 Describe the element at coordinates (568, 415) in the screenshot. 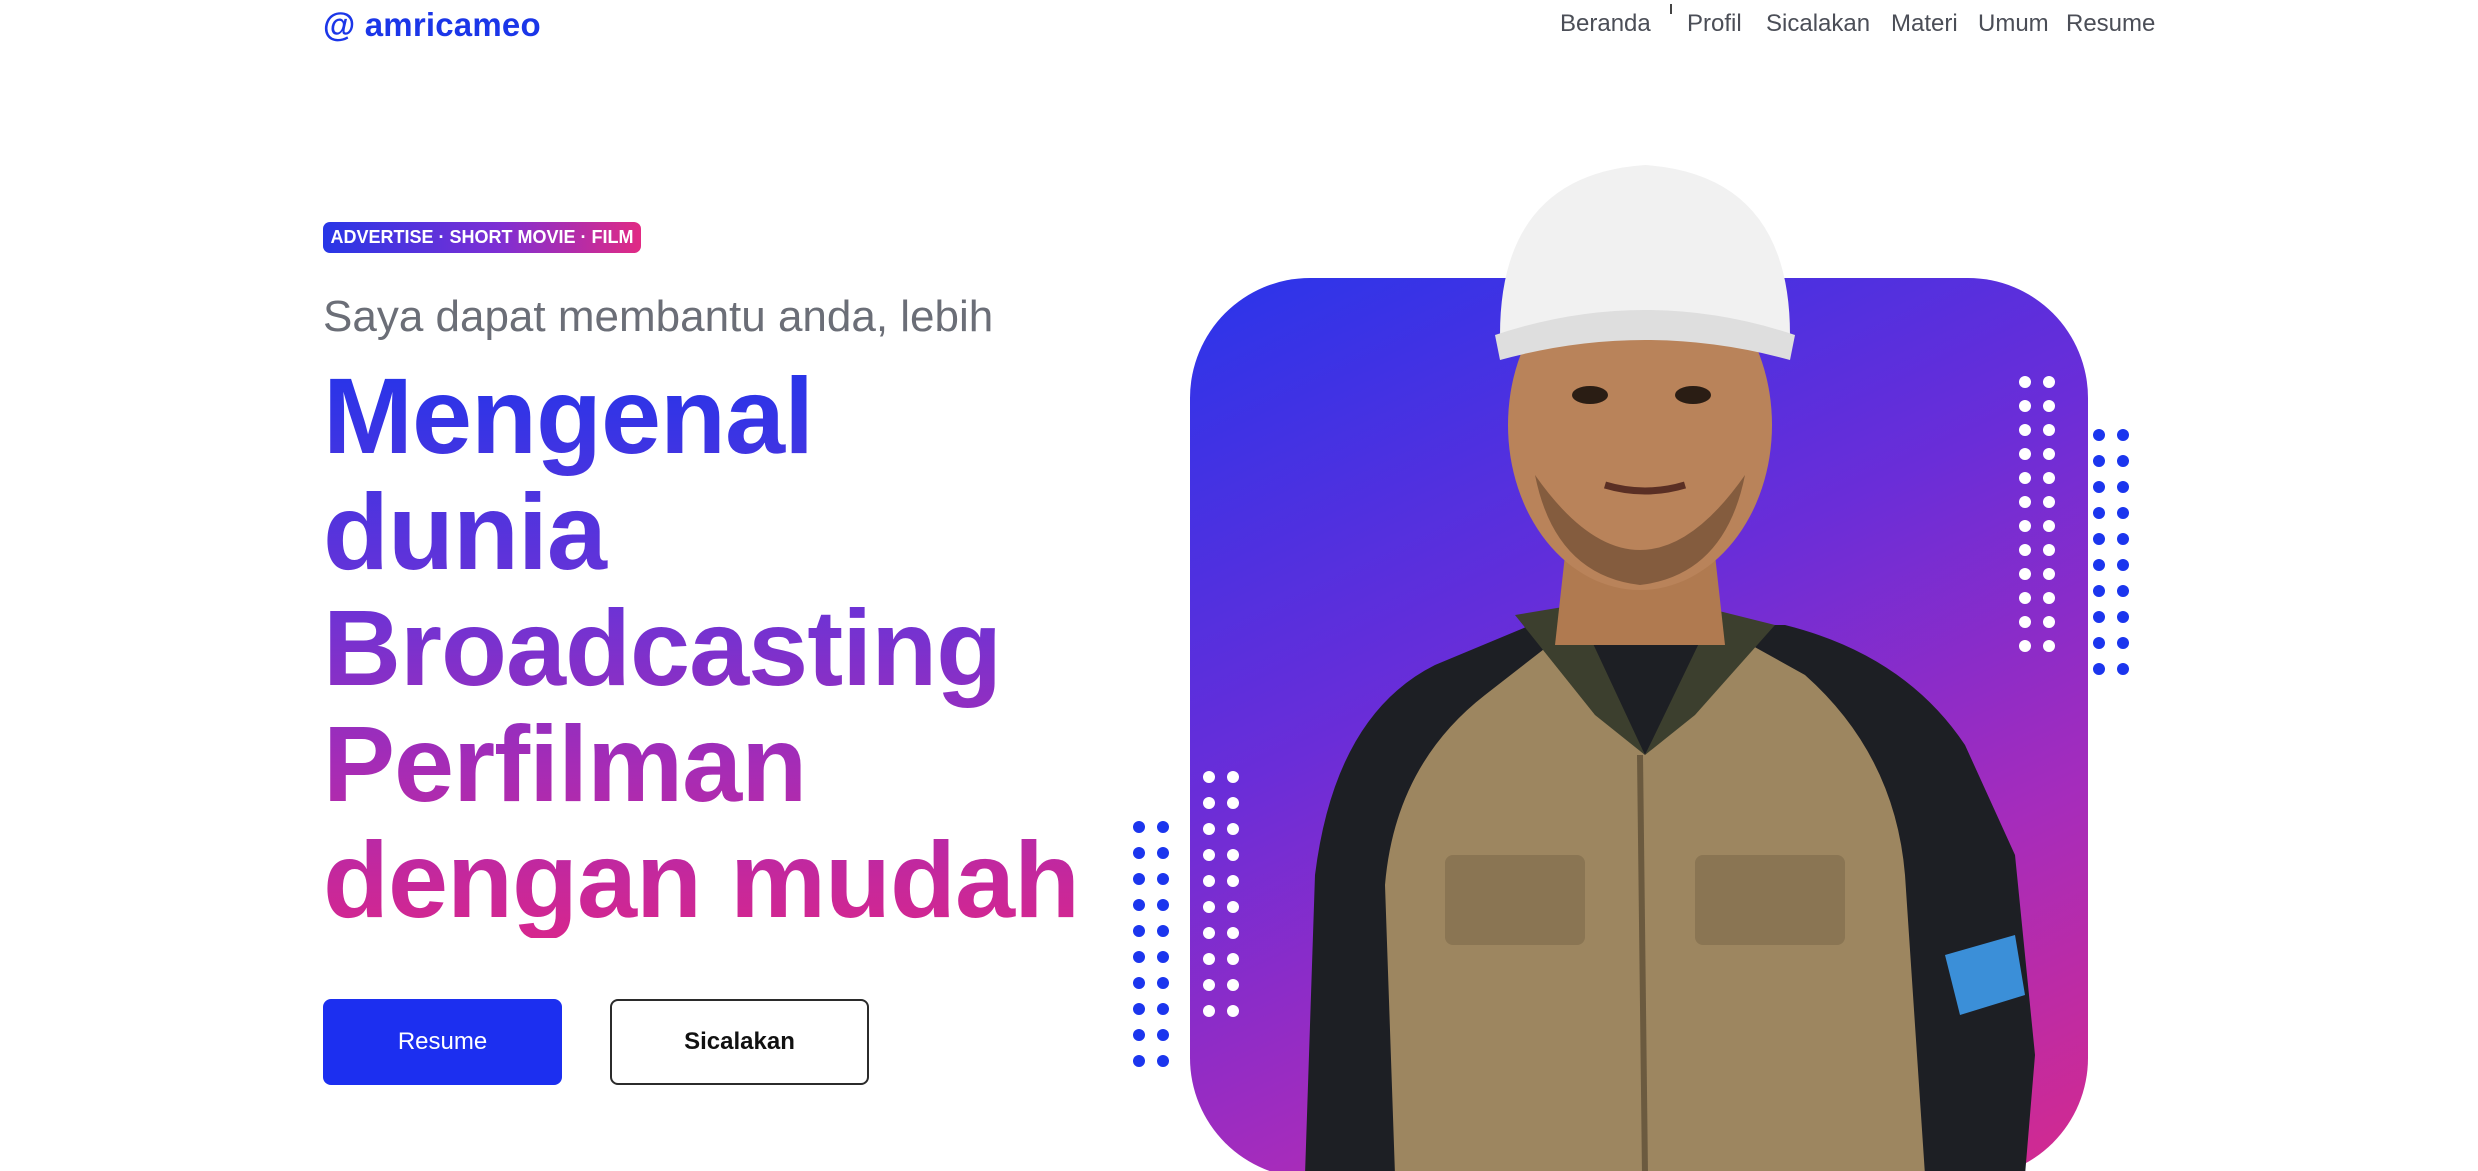

I see `headline-line-1: Mengenal` at that location.